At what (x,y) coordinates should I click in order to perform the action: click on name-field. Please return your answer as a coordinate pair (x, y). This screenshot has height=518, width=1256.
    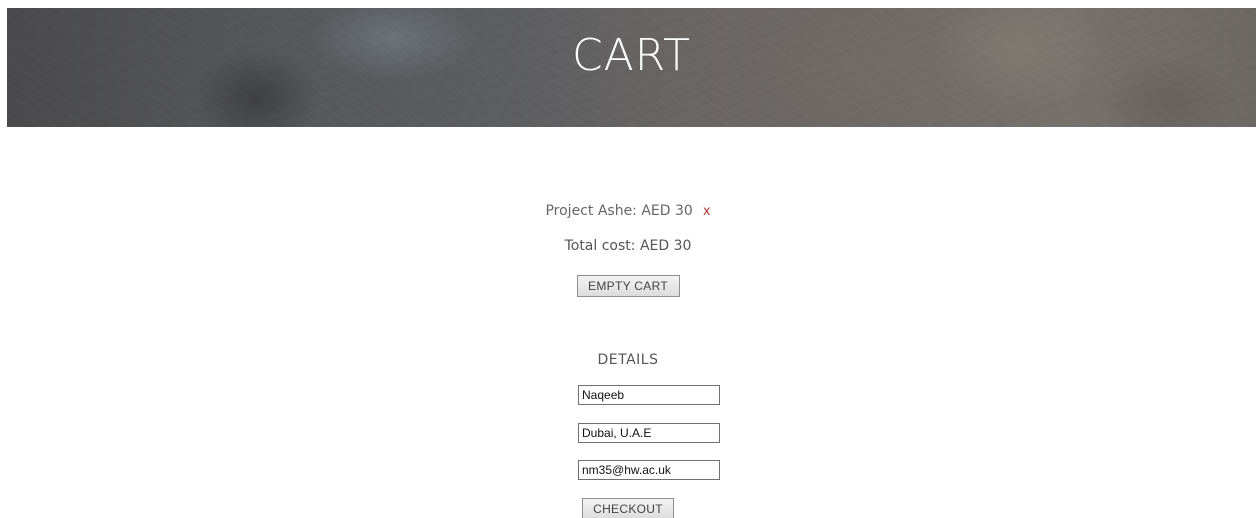
    Looking at the image, I should click on (649, 395).